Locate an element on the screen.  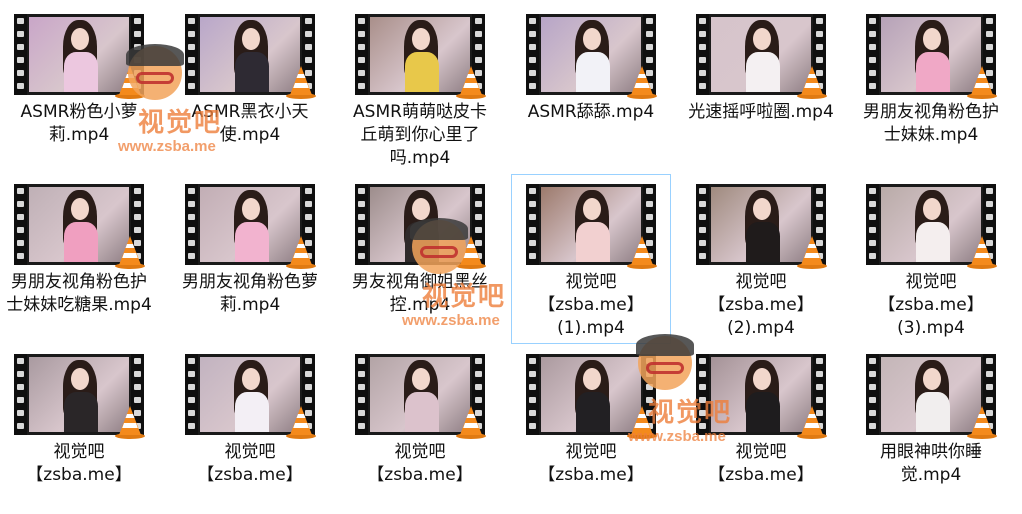
file-name: ASMR黑衣小天使.mp4 is located at coordinates (250, 123).